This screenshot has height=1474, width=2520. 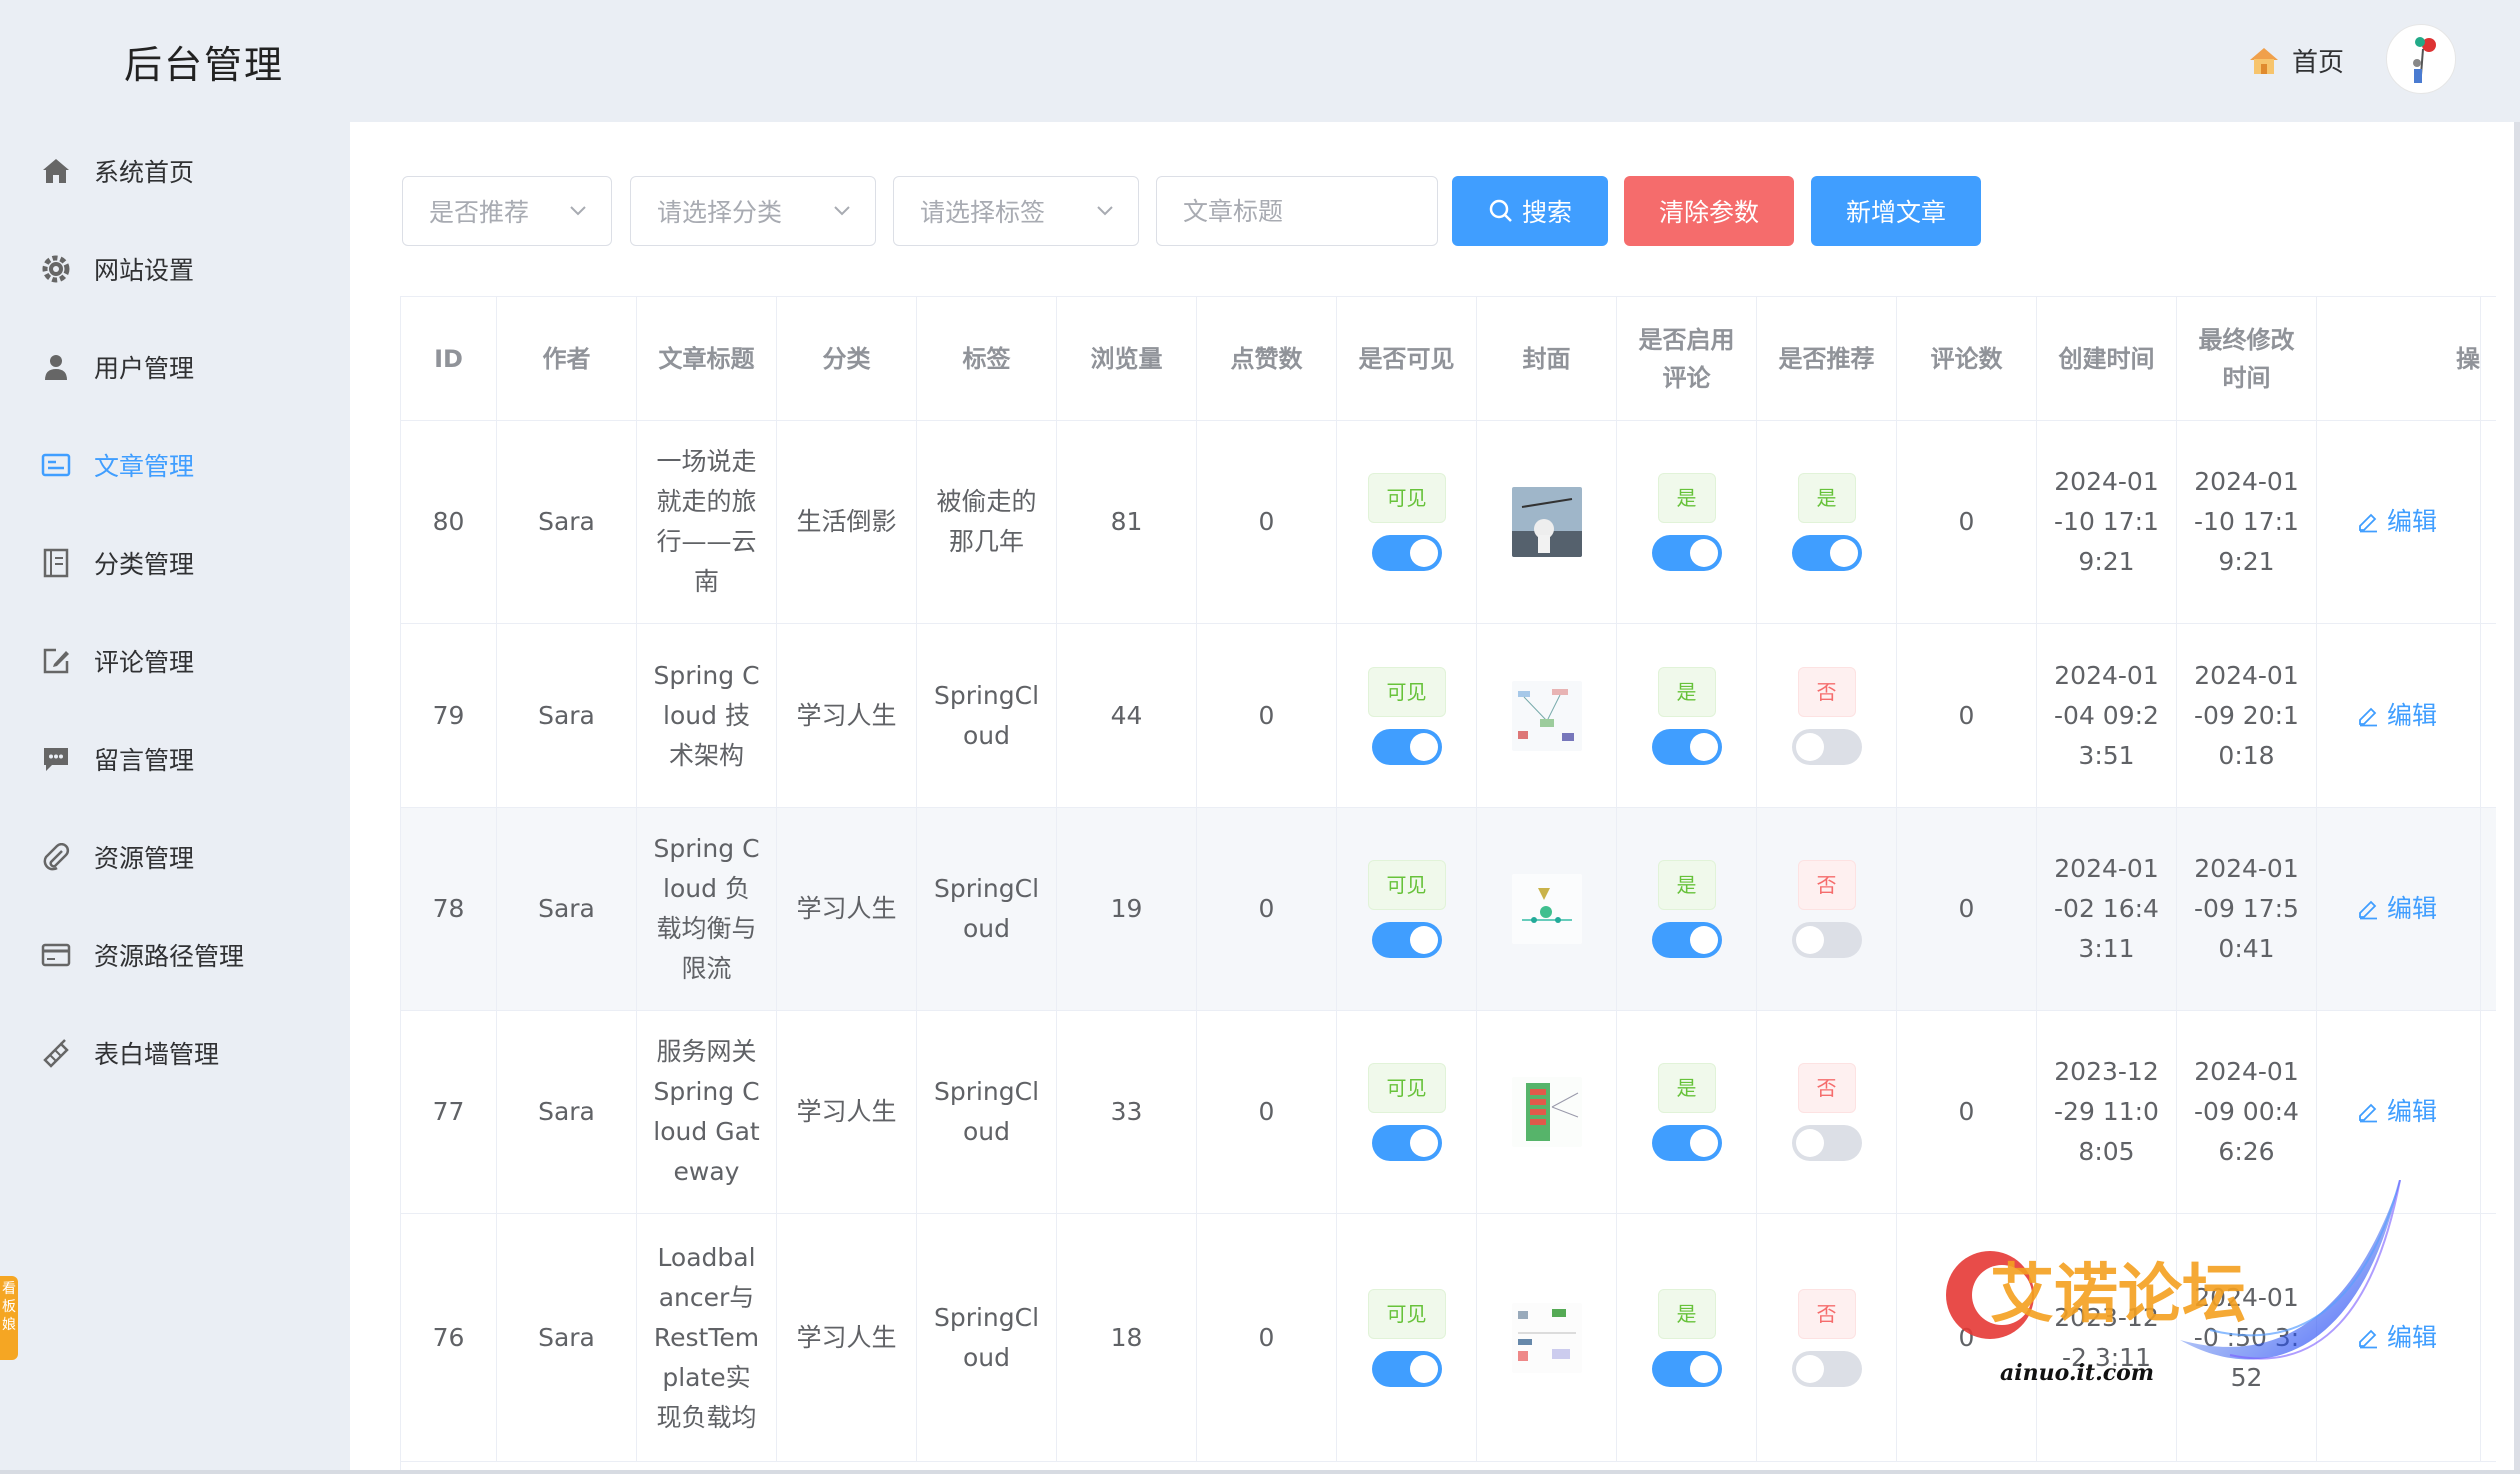 What do you see at coordinates (2246, 1337) in the screenshot?
I see `cell-modified: 2024-01-0 :50 3:52` at bounding box center [2246, 1337].